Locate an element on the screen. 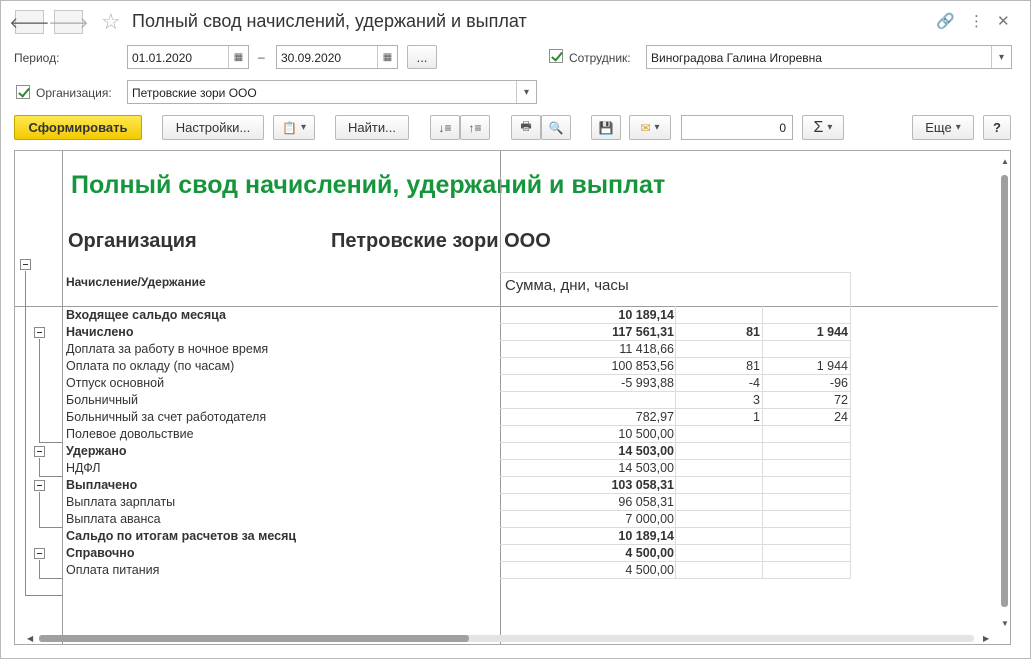 This screenshot has height=659, width=1031. row-name-cell: Справочно is located at coordinates (100, 553).